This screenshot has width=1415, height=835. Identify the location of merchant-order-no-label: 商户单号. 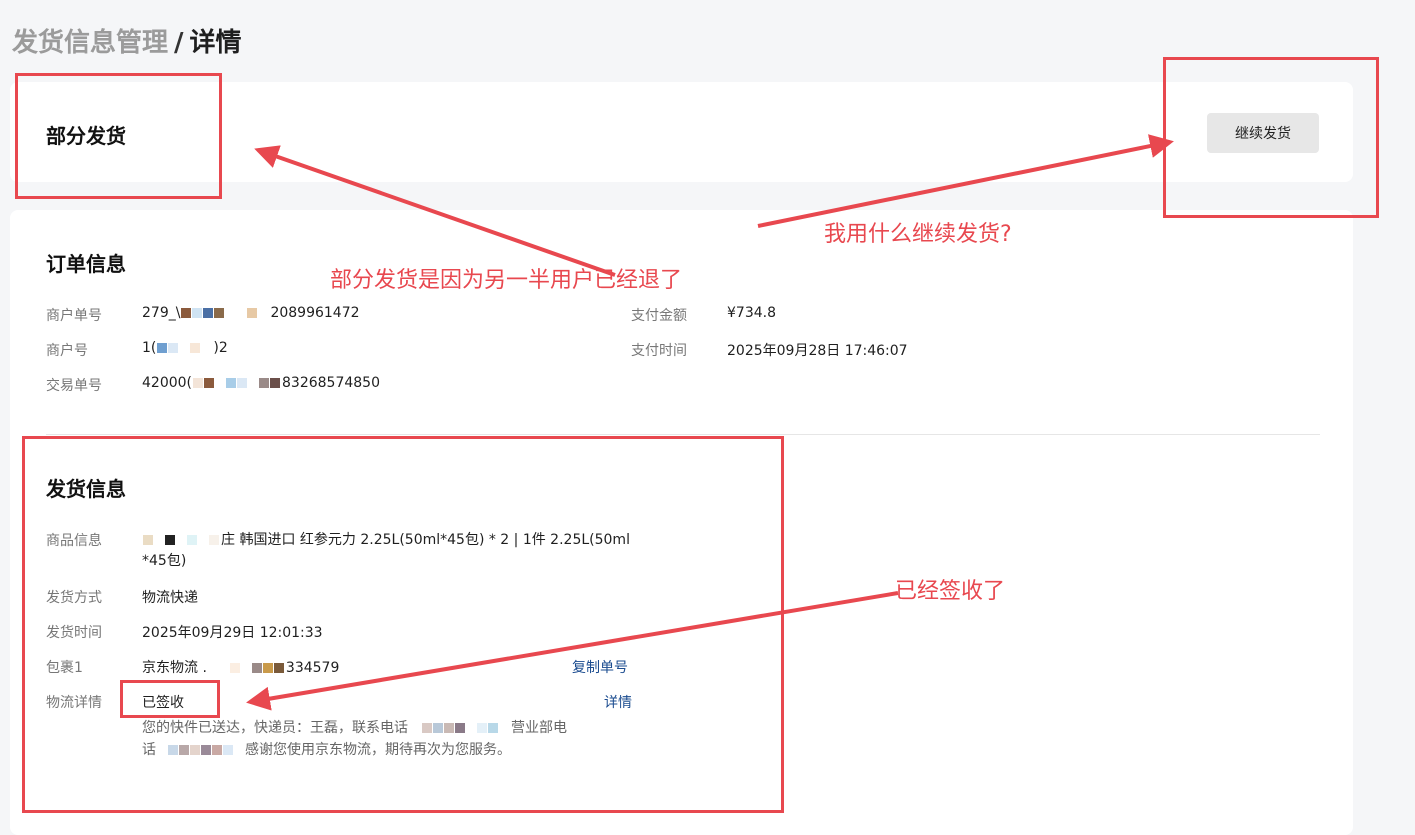
(74, 316).